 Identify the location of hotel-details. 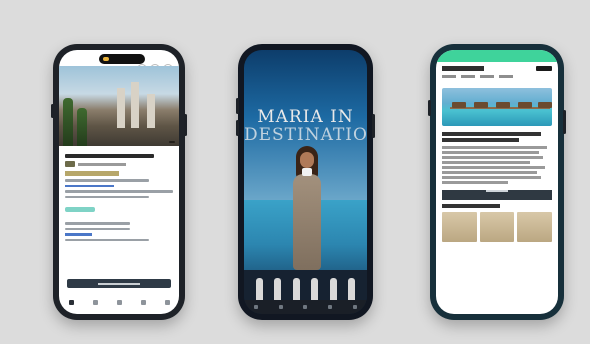
(119, 197).